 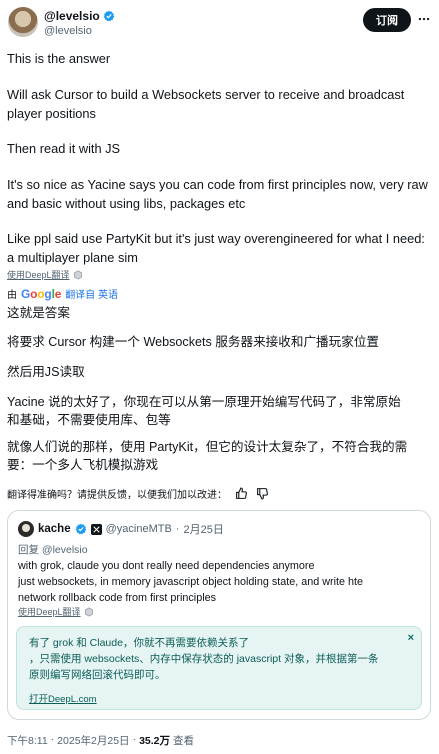 What do you see at coordinates (38, 274) in the screenshot?
I see `deepl-translate-link: 使用DeepL翻译` at bounding box center [38, 274].